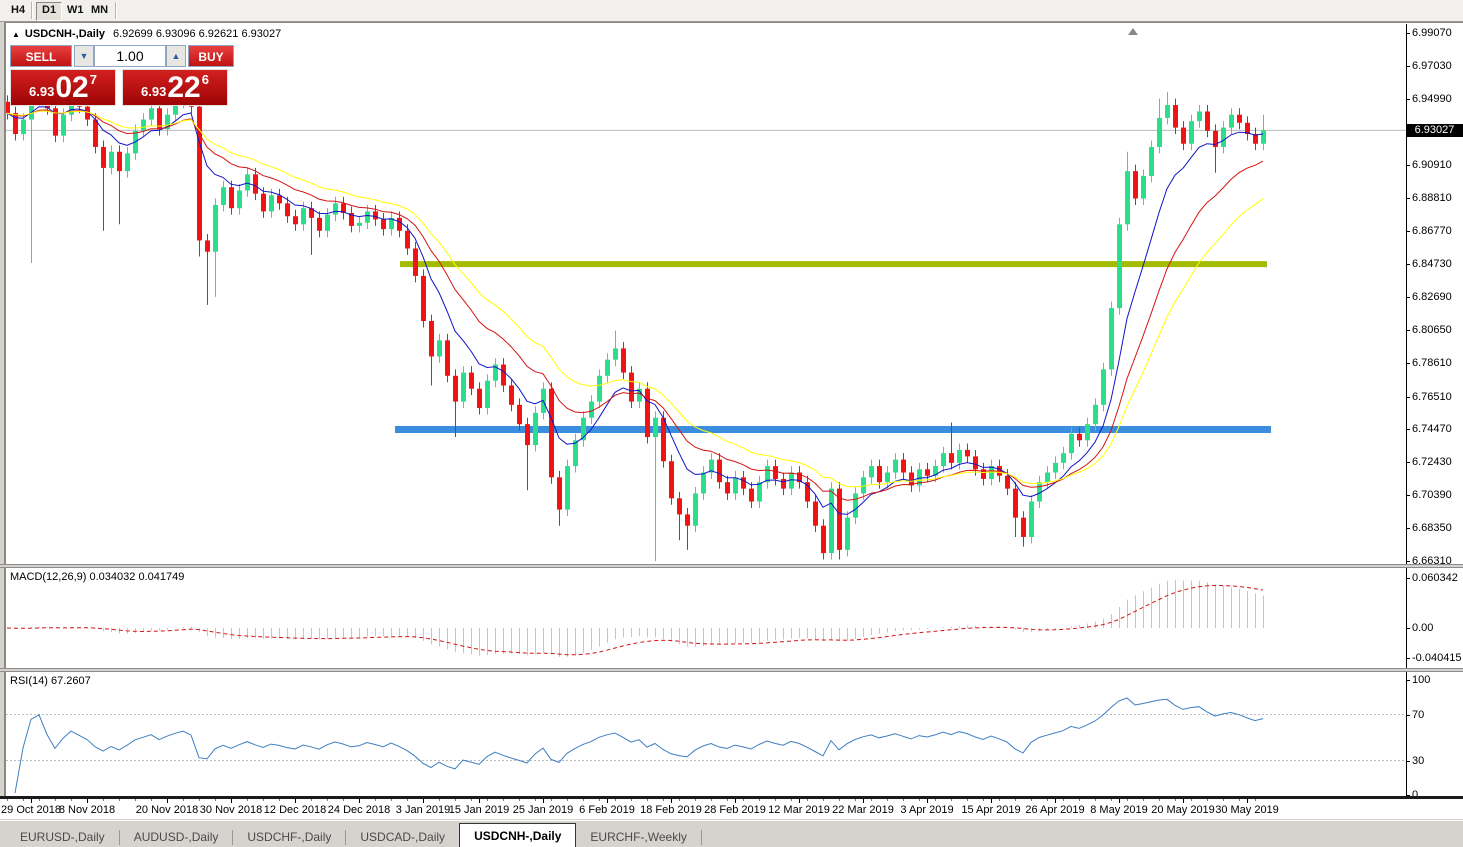 Image resolution: width=1463 pixels, height=847 pixels. Describe the element at coordinates (75, 10) in the screenshot. I see `timeframe-w1-button: W1` at that location.